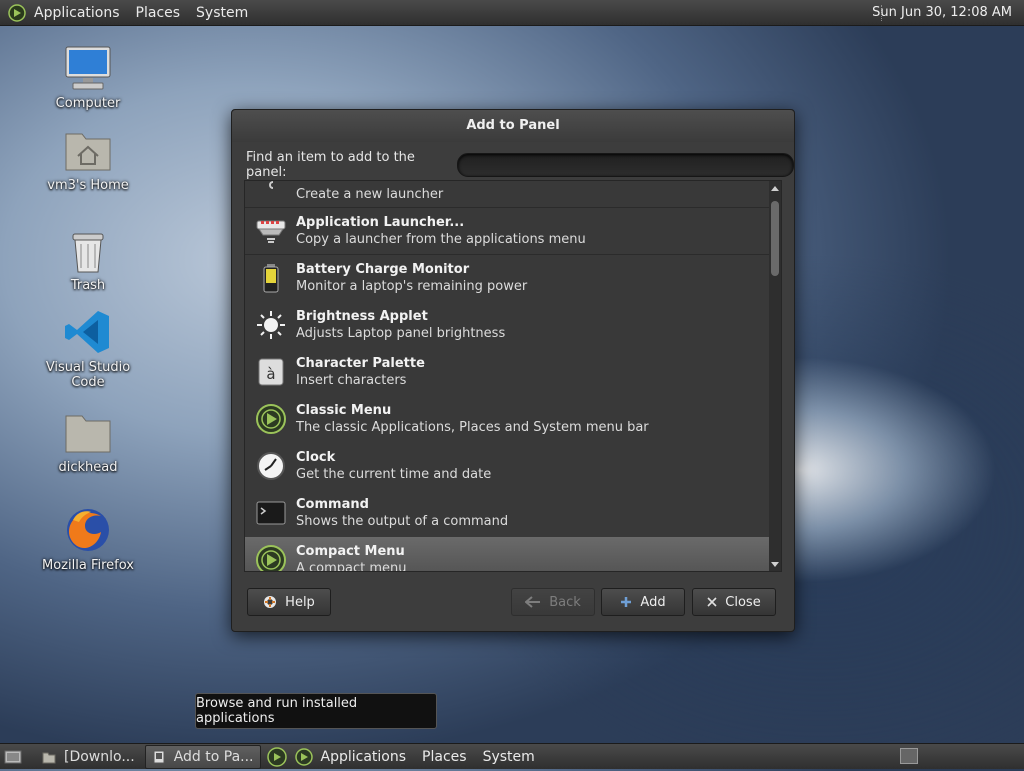 This screenshot has width=1024, height=771. What do you see at coordinates (88, 150) in the screenshot?
I see `home-folder-icon` at bounding box center [88, 150].